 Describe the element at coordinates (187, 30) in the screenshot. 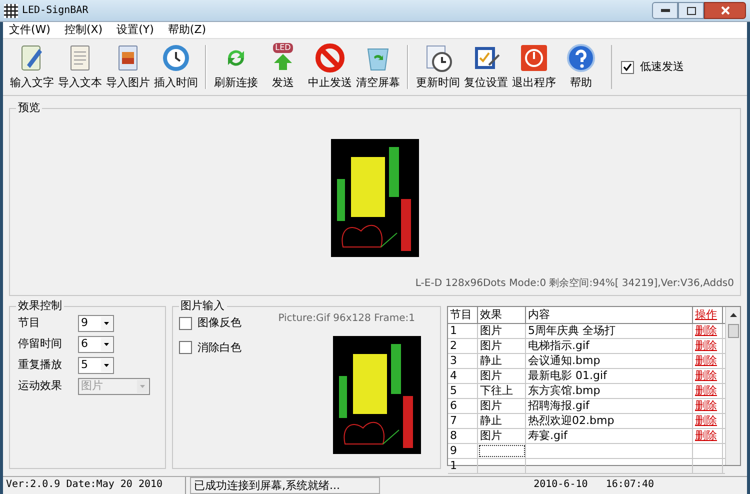

I see `menu-item: 帮助(Z)` at that location.